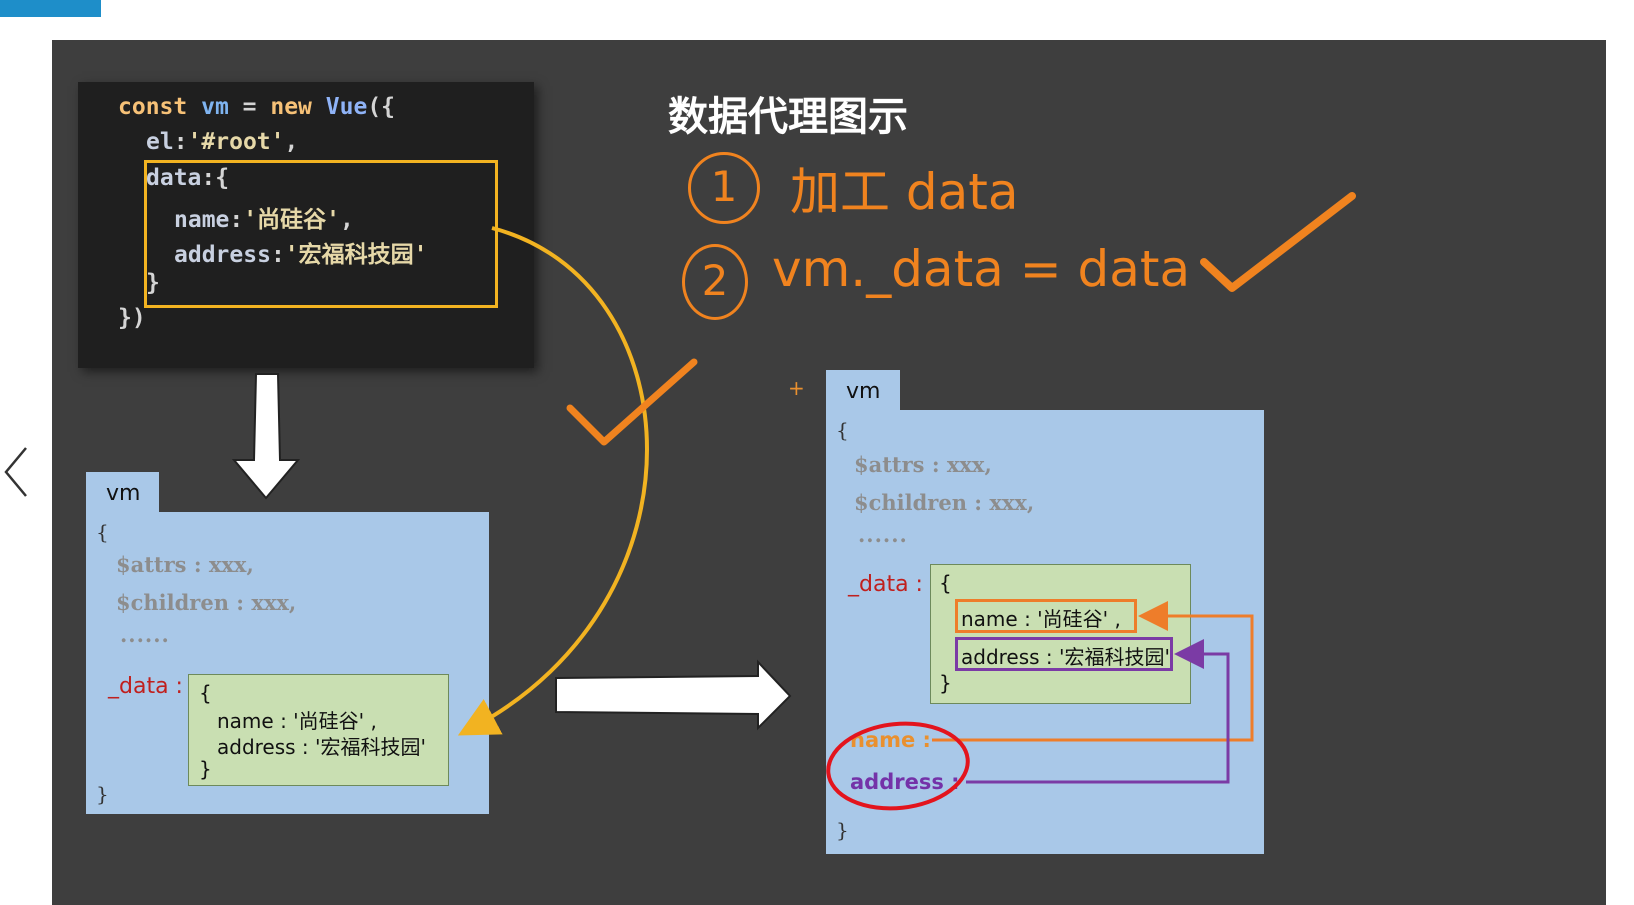 Image resolution: width=1634 pixels, height=905 pixels. I want to click on chevron-left-icon, so click(15, 472).